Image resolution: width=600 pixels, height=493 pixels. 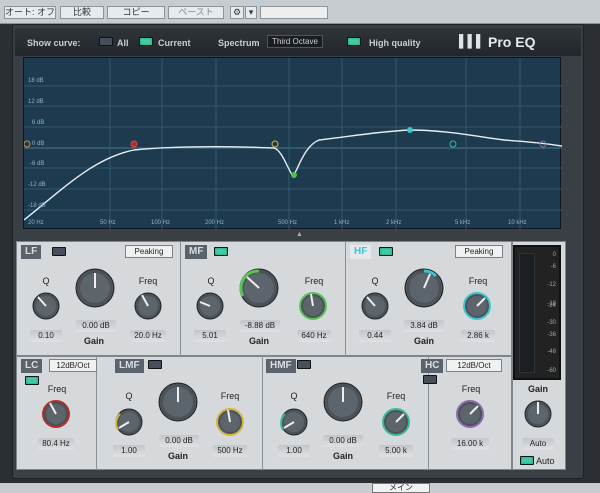 What do you see at coordinates (54, 43) in the screenshot?
I see `show-curve-label: Show curve:` at bounding box center [54, 43].